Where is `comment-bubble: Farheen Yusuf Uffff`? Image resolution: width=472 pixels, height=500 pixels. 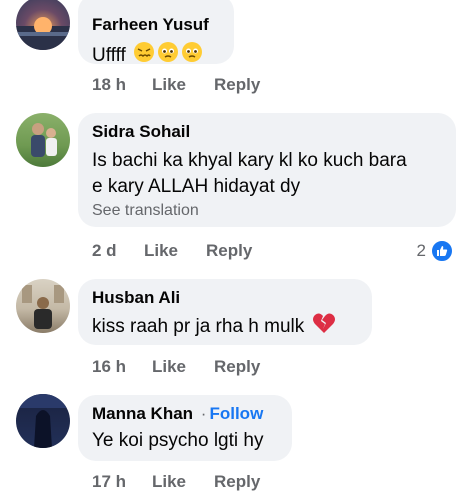
comment-bubble: Farheen Yusuf Uffff is located at coordinates (156, 33).